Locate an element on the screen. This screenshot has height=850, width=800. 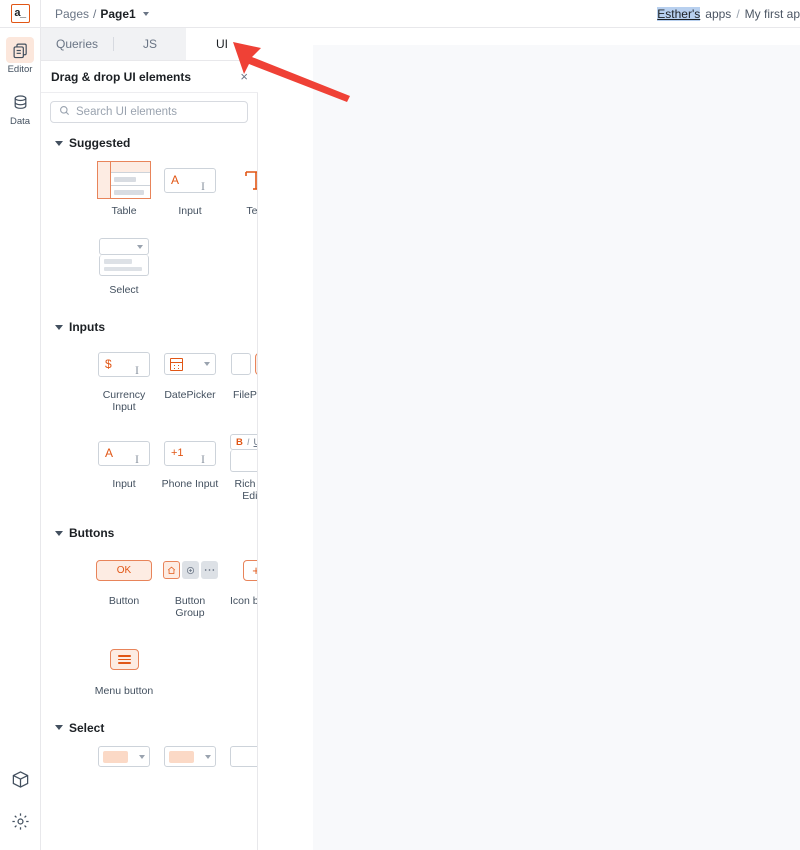
select-value-chip is located at coordinates (181, 756).